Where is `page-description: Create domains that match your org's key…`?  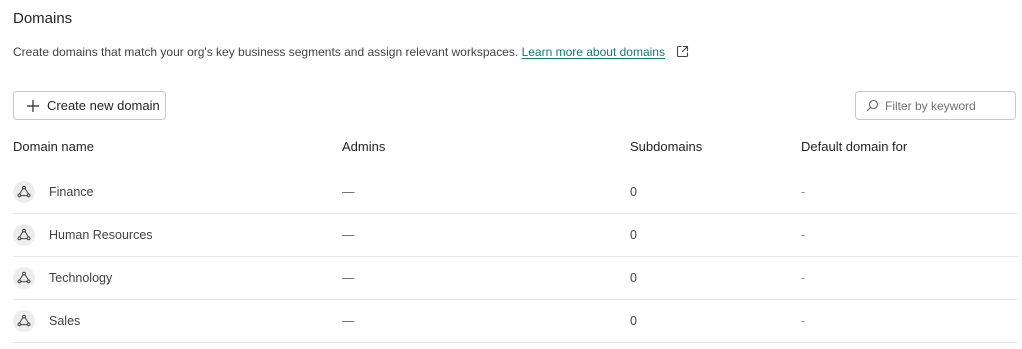 page-description: Create domains that match your org's key… is located at coordinates (351, 53).